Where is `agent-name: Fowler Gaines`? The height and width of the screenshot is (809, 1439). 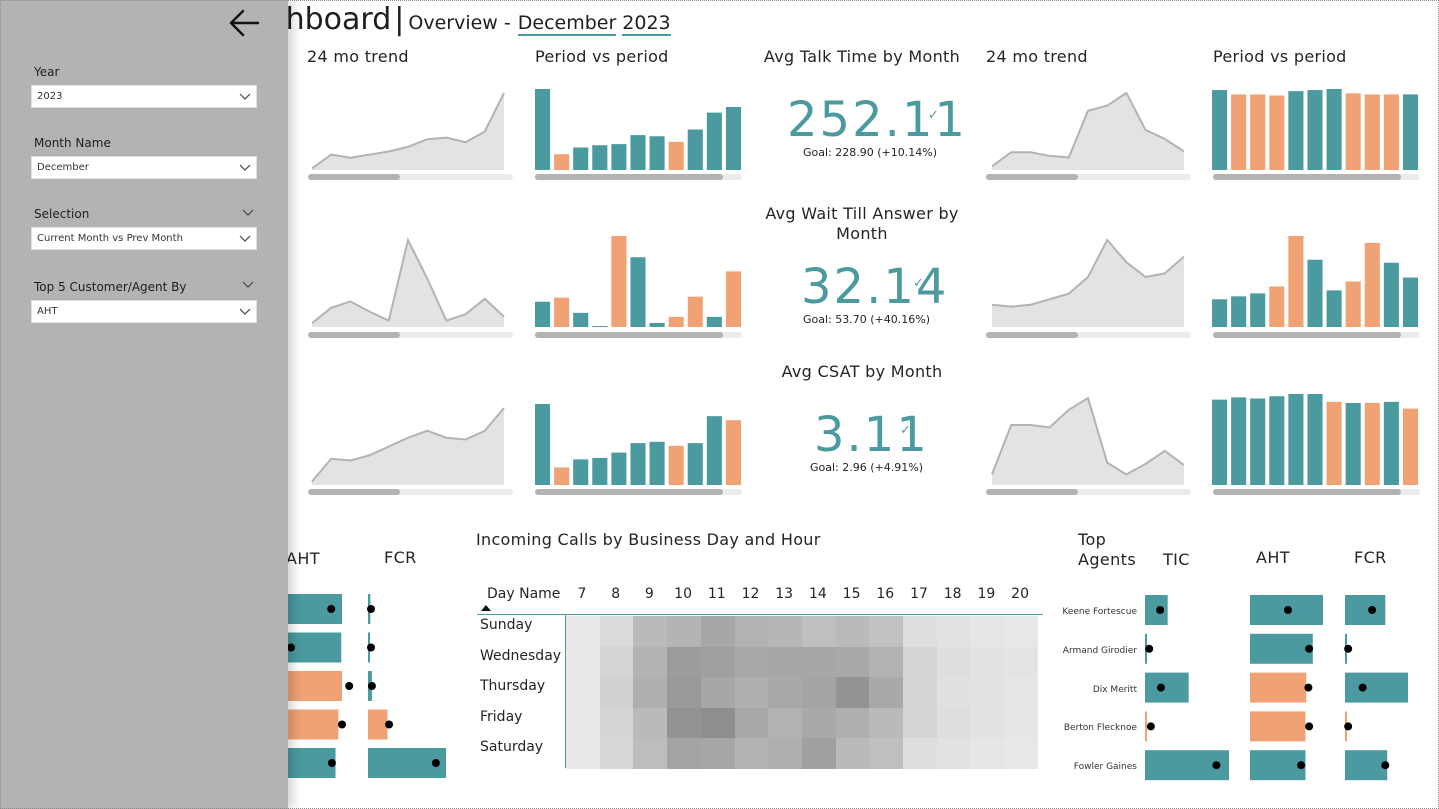
agent-name: Fowler Gaines is located at coordinates (1097, 767).